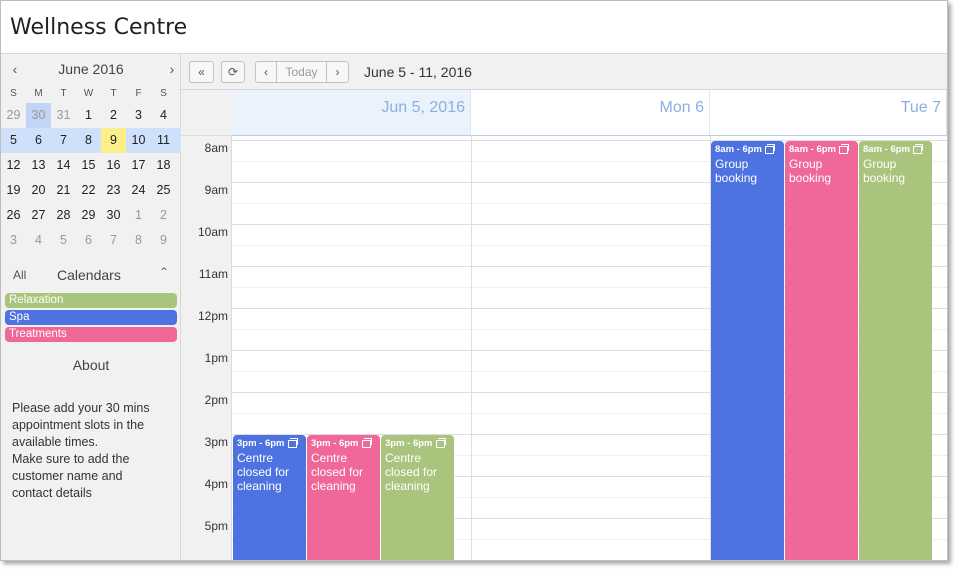 The image size is (956, 569). Describe the element at coordinates (212, 232) in the screenshot. I see `hour-label: 10am` at that location.